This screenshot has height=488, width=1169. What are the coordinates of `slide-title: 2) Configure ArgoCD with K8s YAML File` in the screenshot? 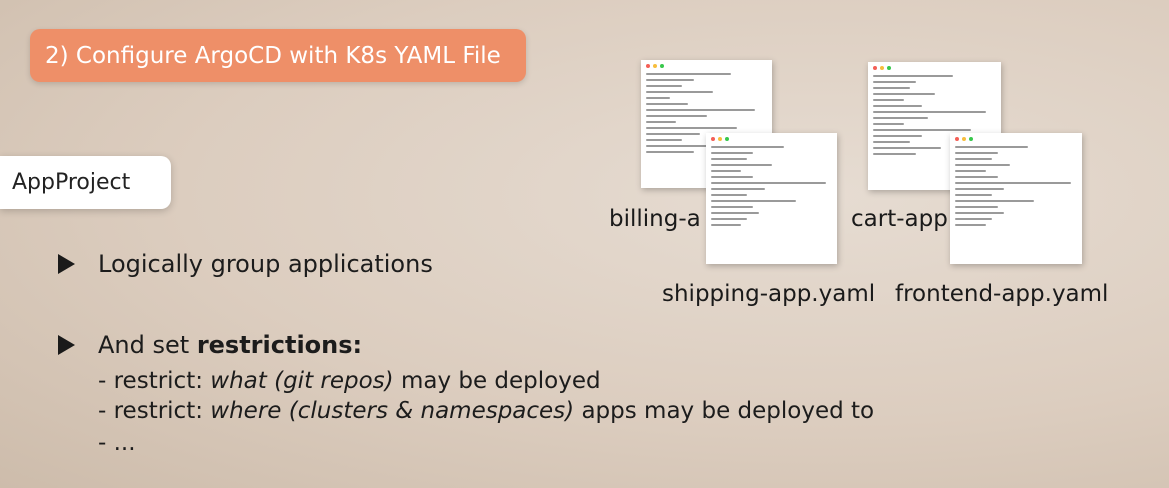 It's located at (273, 55).